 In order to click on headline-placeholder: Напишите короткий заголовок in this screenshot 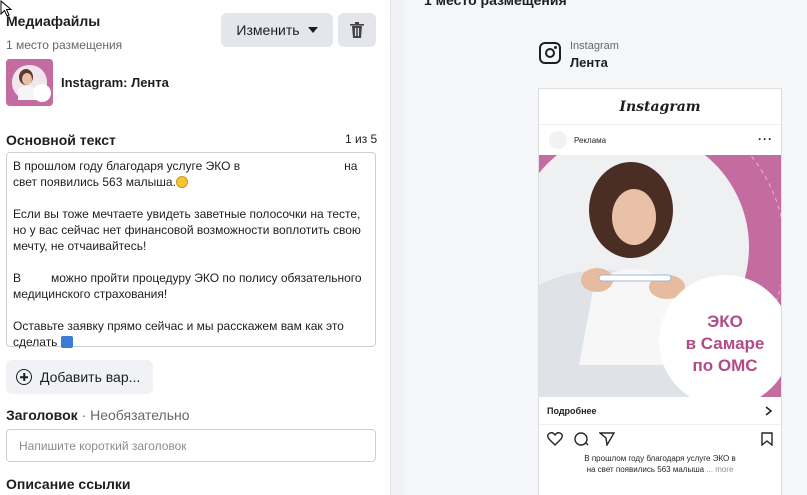, I will do `click(103, 445)`.